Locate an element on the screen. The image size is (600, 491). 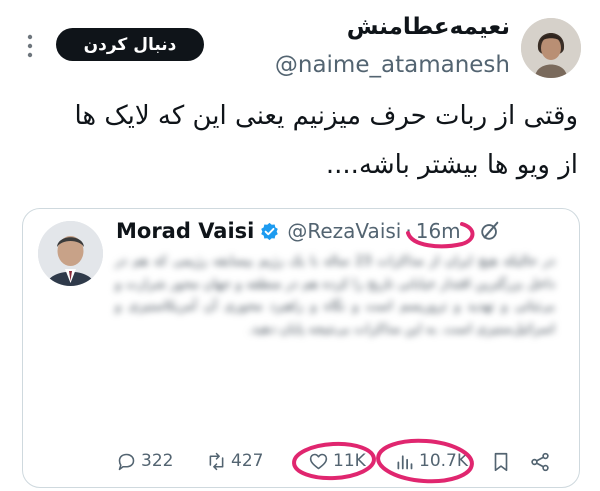
reply-icon is located at coordinates (126, 461).